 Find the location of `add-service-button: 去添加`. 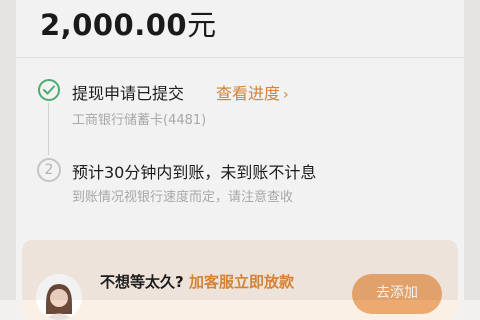

add-service-button: 去添加 is located at coordinates (397, 294).